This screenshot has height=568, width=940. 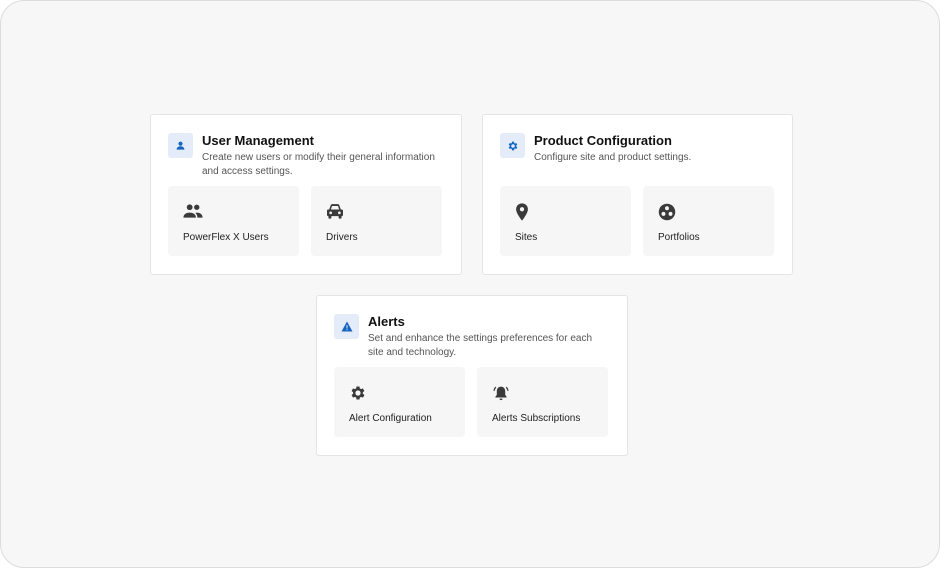 What do you see at coordinates (305, 221) in the screenshot?
I see `tile-group: PowerFlex X Users Drivers` at bounding box center [305, 221].